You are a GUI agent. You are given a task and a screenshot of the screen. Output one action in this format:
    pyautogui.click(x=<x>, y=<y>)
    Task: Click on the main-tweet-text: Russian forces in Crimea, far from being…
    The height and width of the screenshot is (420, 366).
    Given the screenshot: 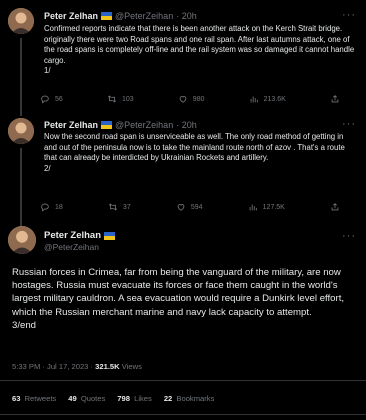 What is the action you would take?
    pyautogui.click(x=178, y=299)
    